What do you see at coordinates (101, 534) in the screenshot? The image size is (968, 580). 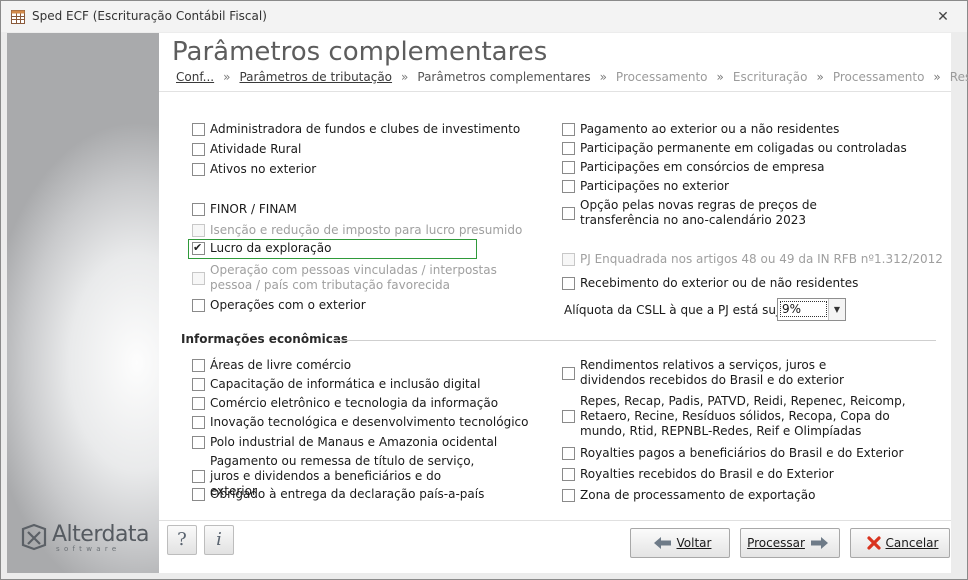 I see `brand-name: Alterdata` at bounding box center [101, 534].